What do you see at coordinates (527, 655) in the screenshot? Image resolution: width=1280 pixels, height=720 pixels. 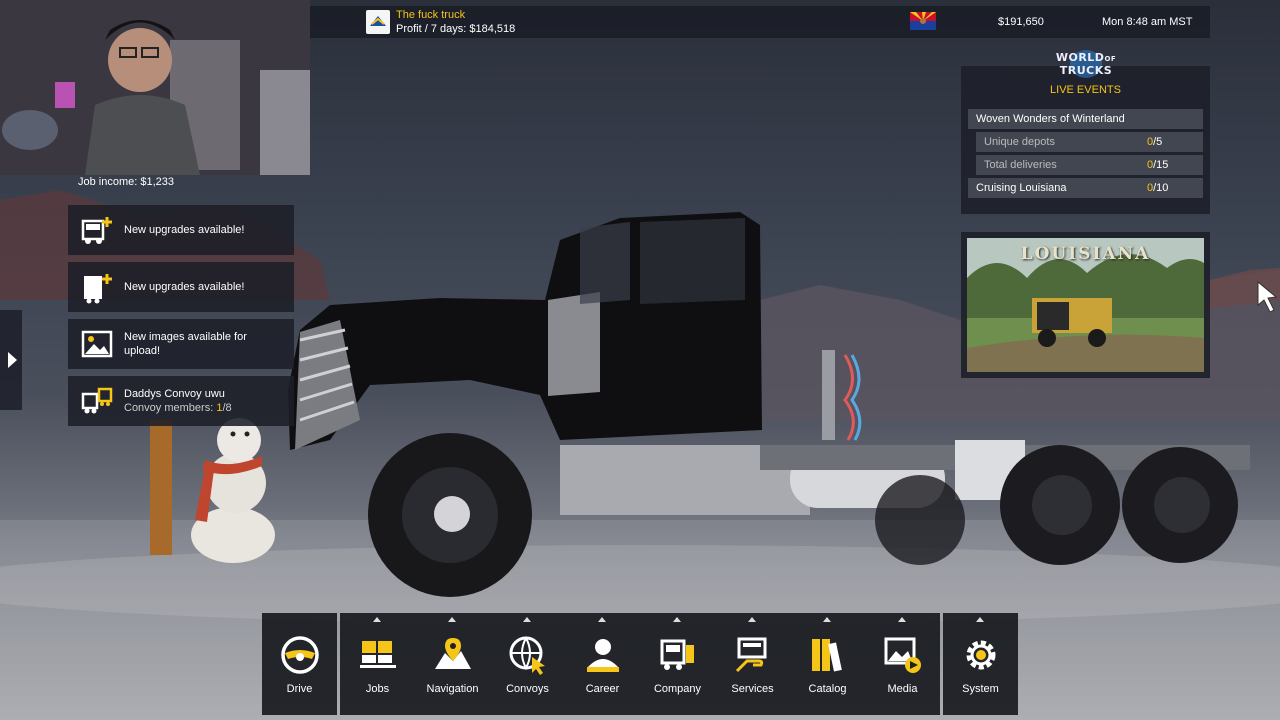 I see `globe-cursor-icon` at bounding box center [527, 655].